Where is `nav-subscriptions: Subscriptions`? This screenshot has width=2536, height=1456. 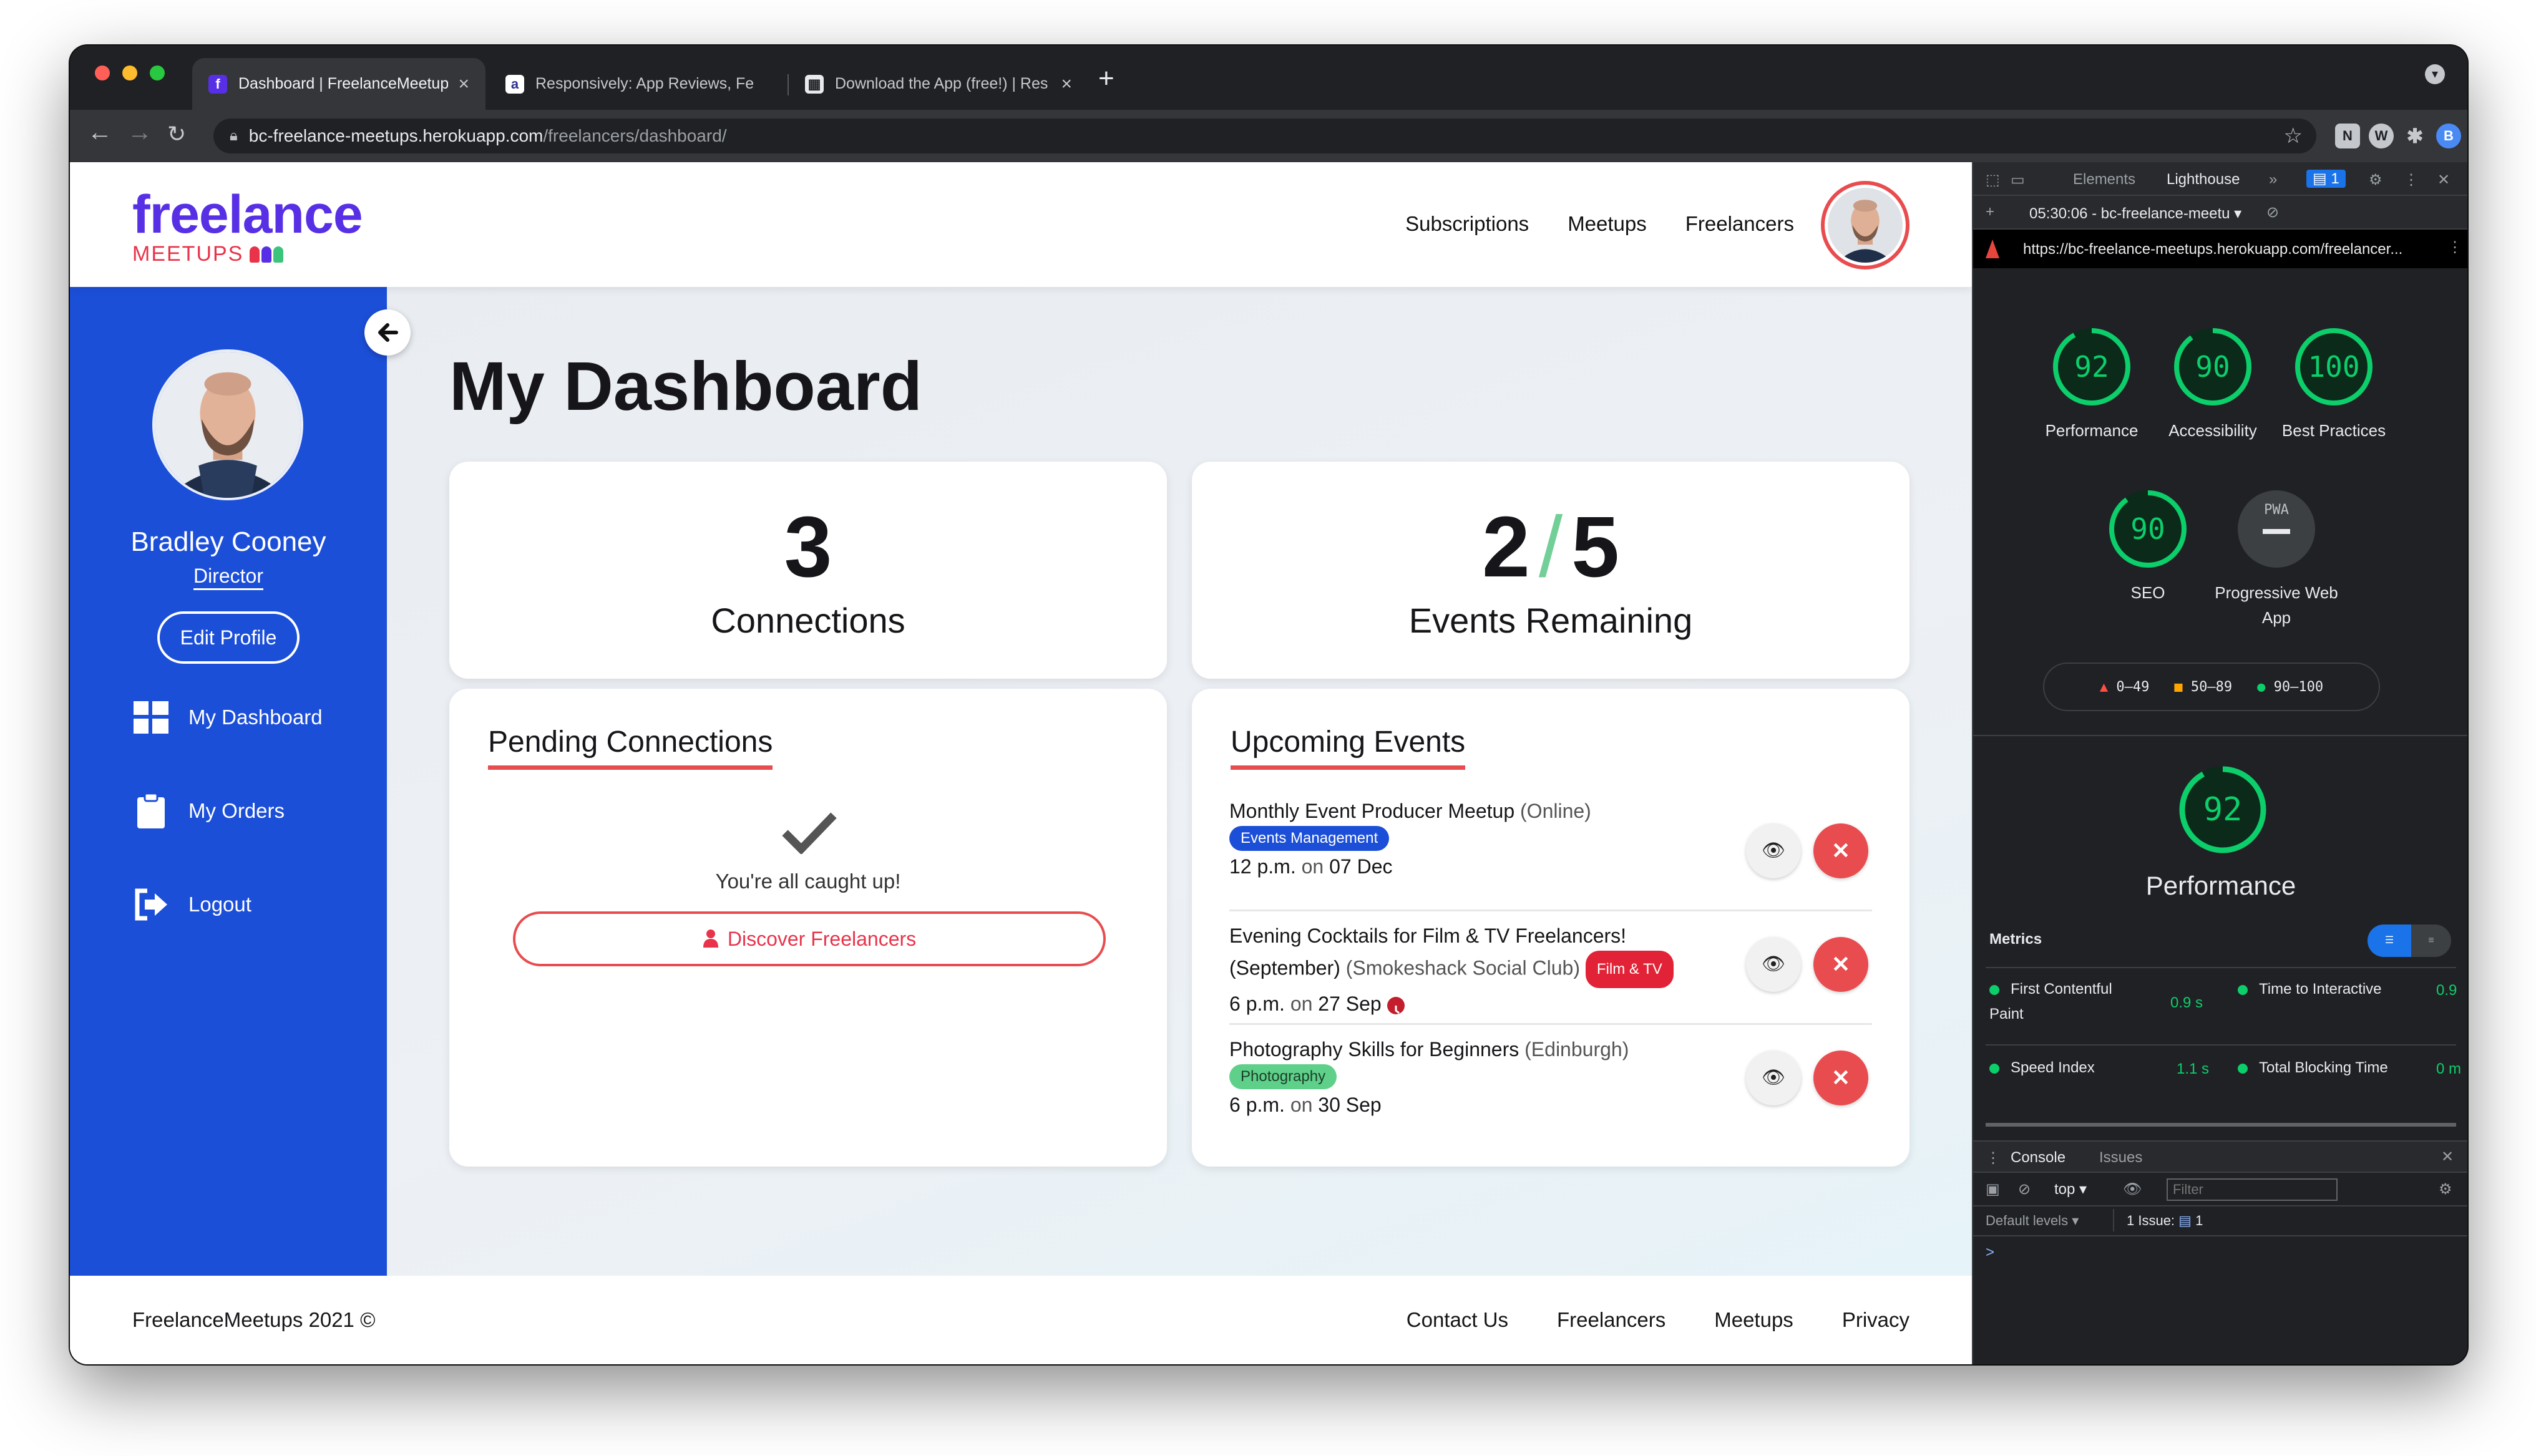
nav-subscriptions: Subscriptions is located at coordinates (1467, 224).